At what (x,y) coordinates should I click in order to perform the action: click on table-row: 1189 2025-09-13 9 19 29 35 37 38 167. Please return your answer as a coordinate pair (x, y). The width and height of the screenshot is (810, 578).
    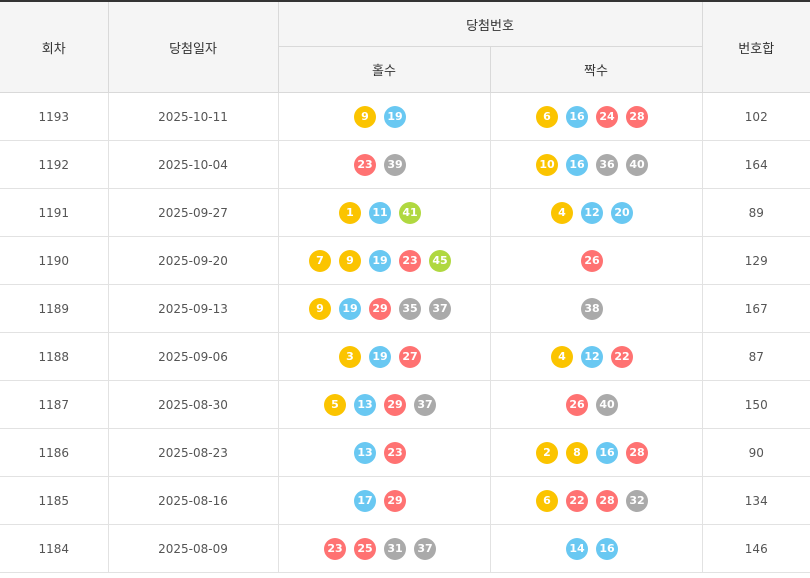
    Looking at the image, I should click on (405, 308).